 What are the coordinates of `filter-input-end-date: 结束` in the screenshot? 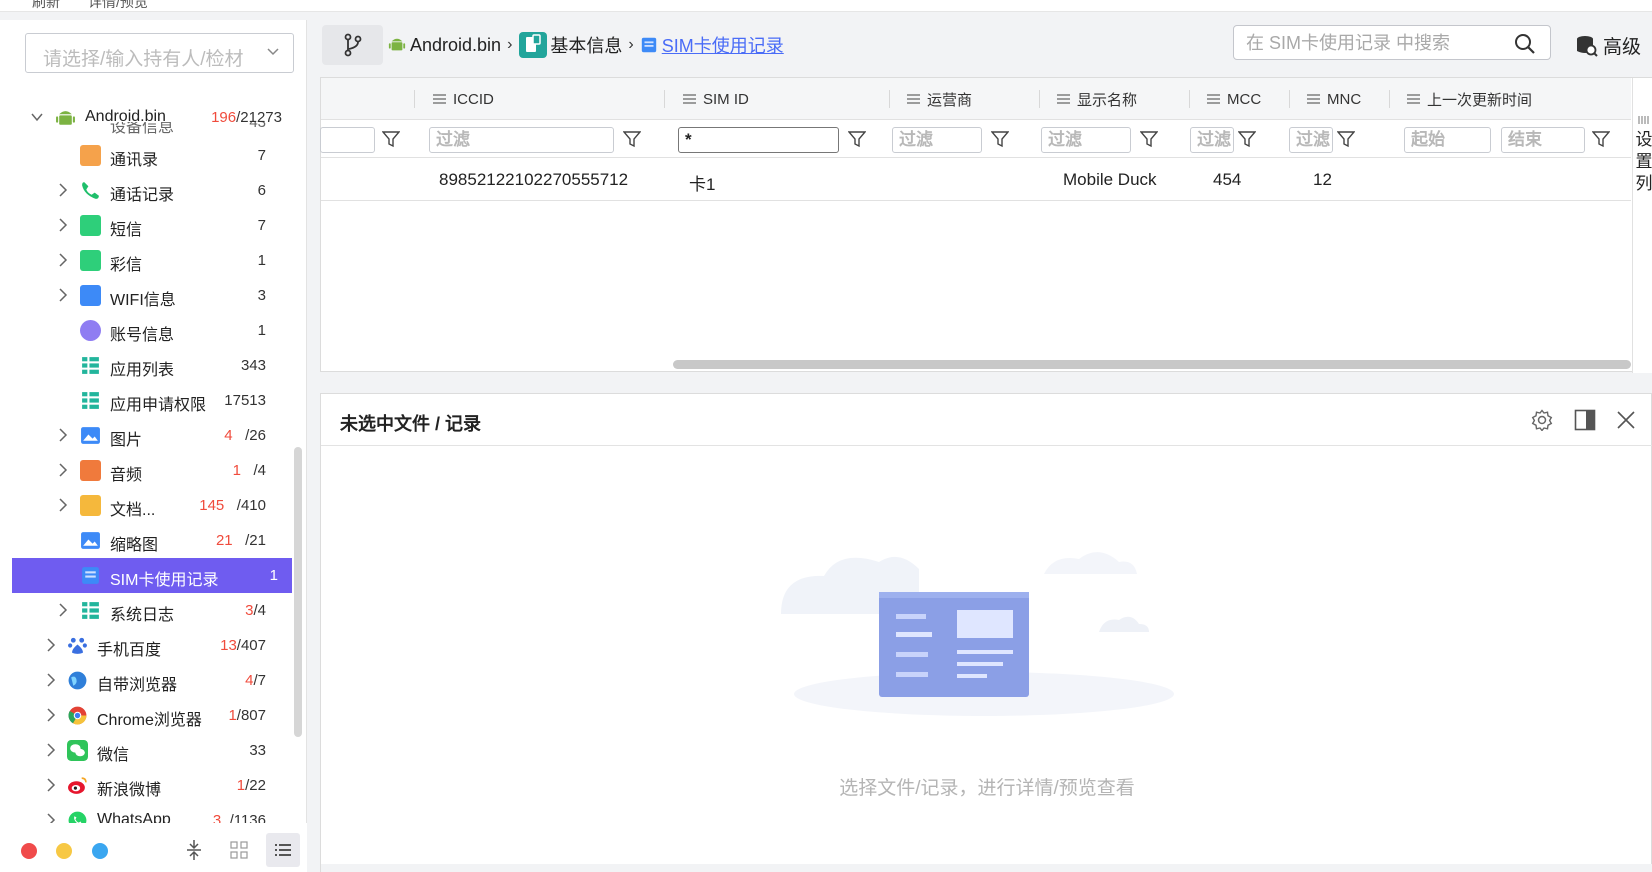 It's located at (1543, 140).